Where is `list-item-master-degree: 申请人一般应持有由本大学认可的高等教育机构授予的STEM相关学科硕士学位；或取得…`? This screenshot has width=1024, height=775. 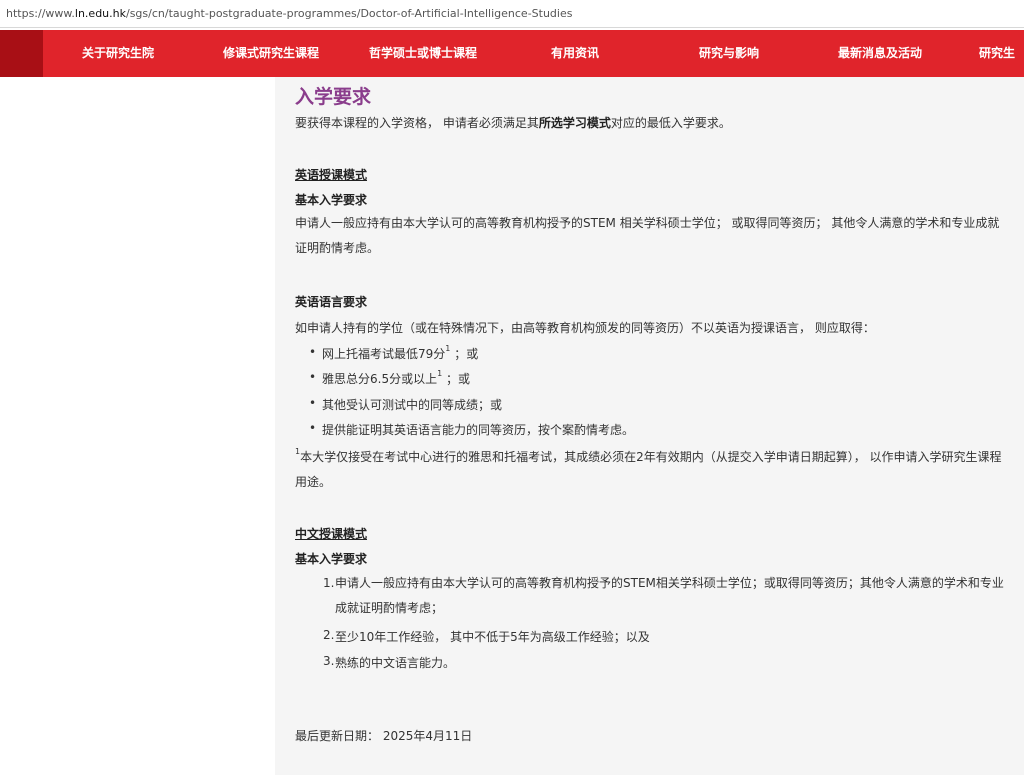 list-item-master-degree: 申请人一般应持有由本大学认可的高等教育机构授予的STEM相关学科硕士学位；或取得… is located at coordinates (669, 595).